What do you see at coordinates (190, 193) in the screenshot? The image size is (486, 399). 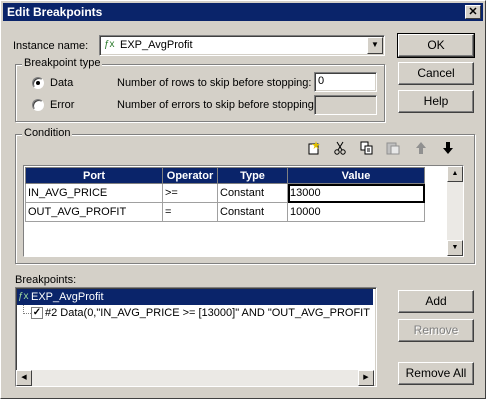 I see `operator-cell: >=` at bounding box center [190, 193].